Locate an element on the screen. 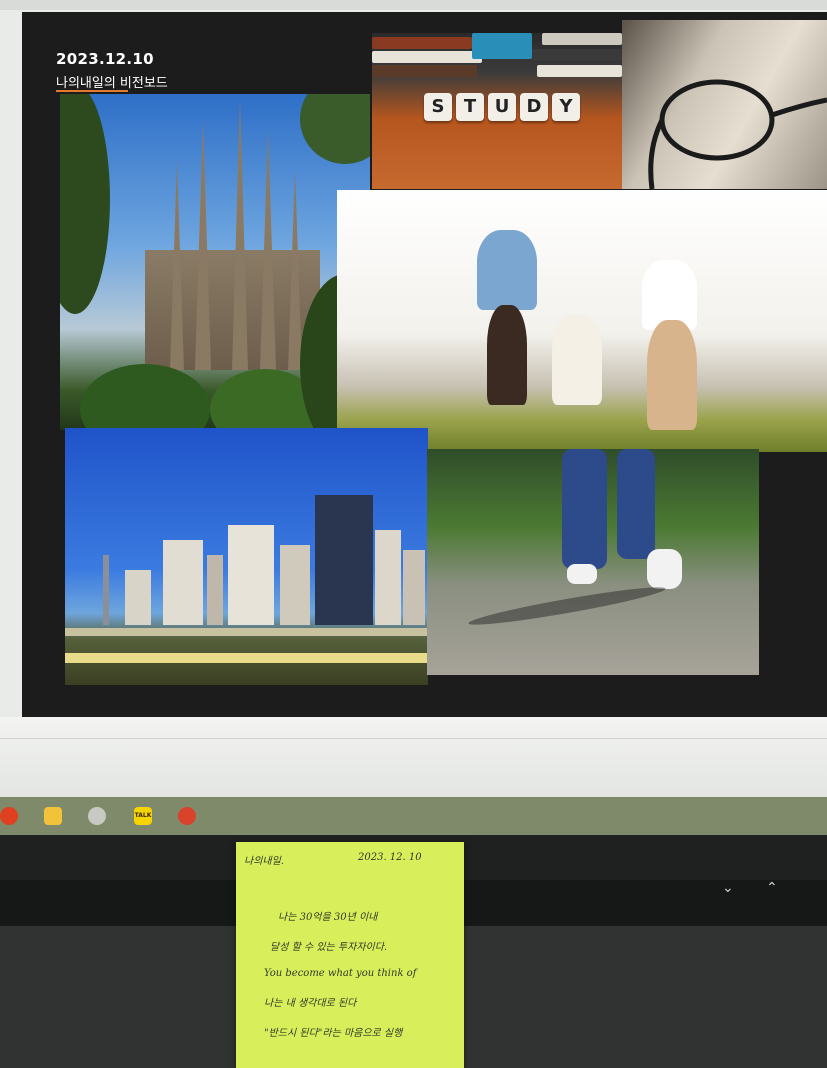 This screenshot has width=827, height=1068. city-skyline-photo is located at coordinates (246, 556).